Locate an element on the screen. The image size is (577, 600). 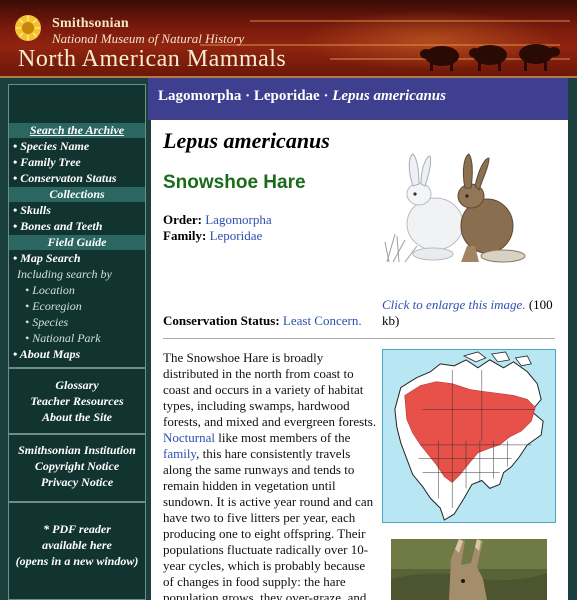
header-streak is located at coordinates (410, 21).